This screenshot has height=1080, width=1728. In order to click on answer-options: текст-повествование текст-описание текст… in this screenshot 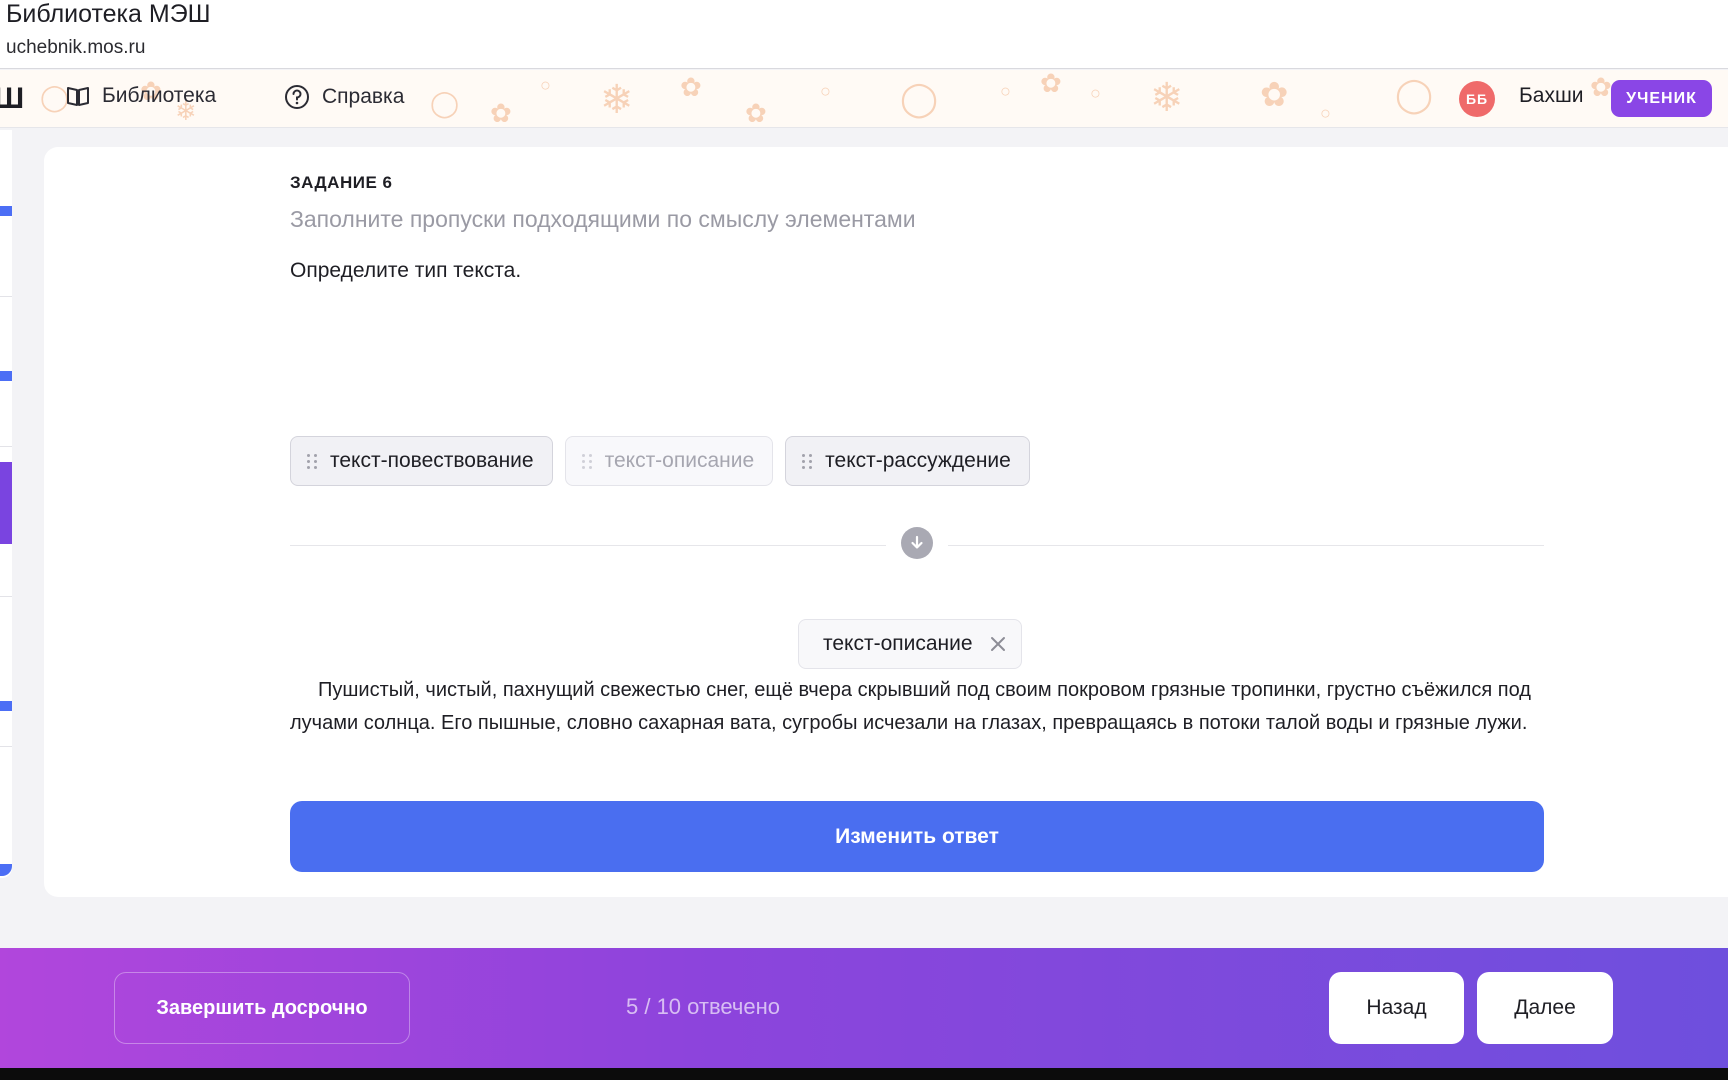, I will do `click(660, 461)`.